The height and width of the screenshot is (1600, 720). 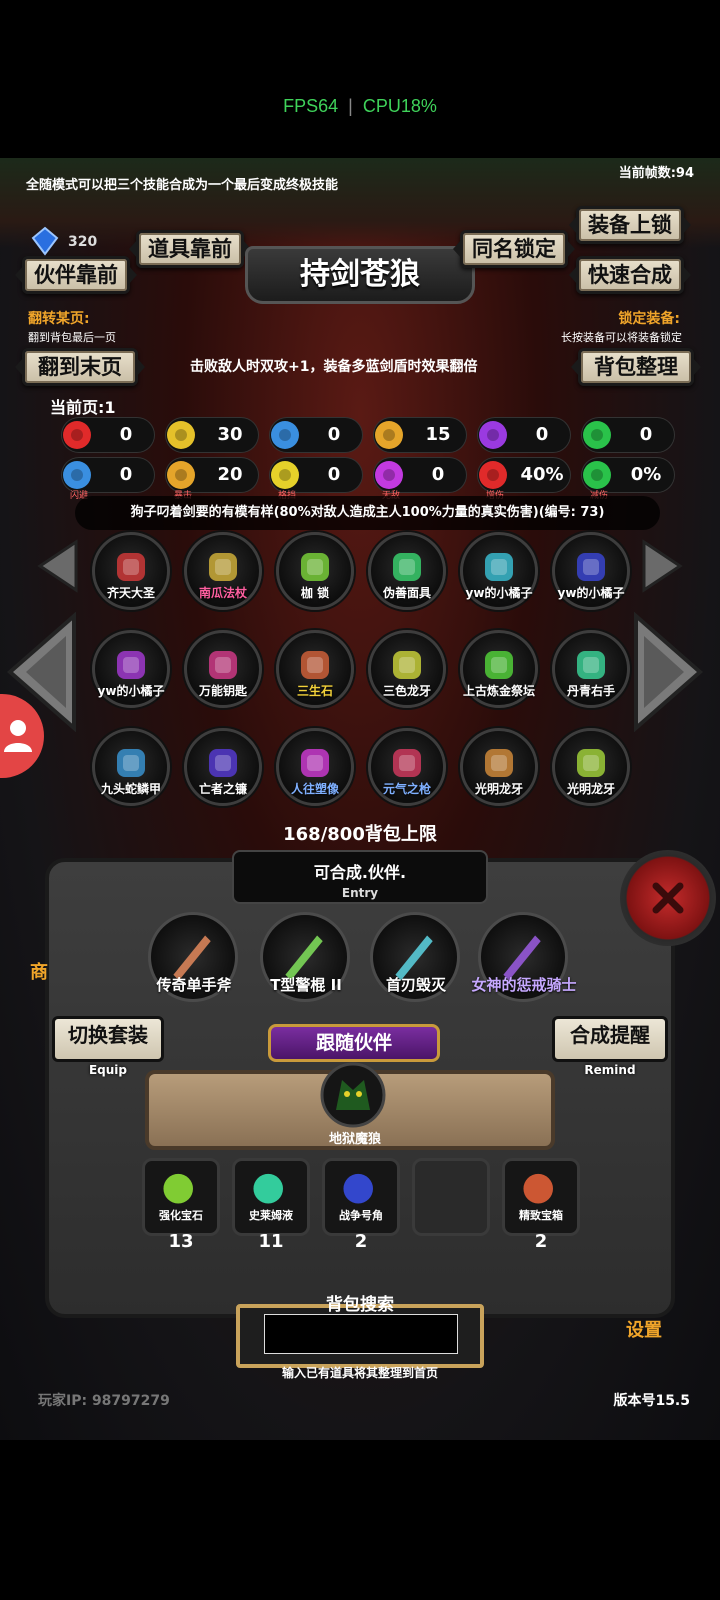 I want to click on close-button, so click(x=668, y=898).